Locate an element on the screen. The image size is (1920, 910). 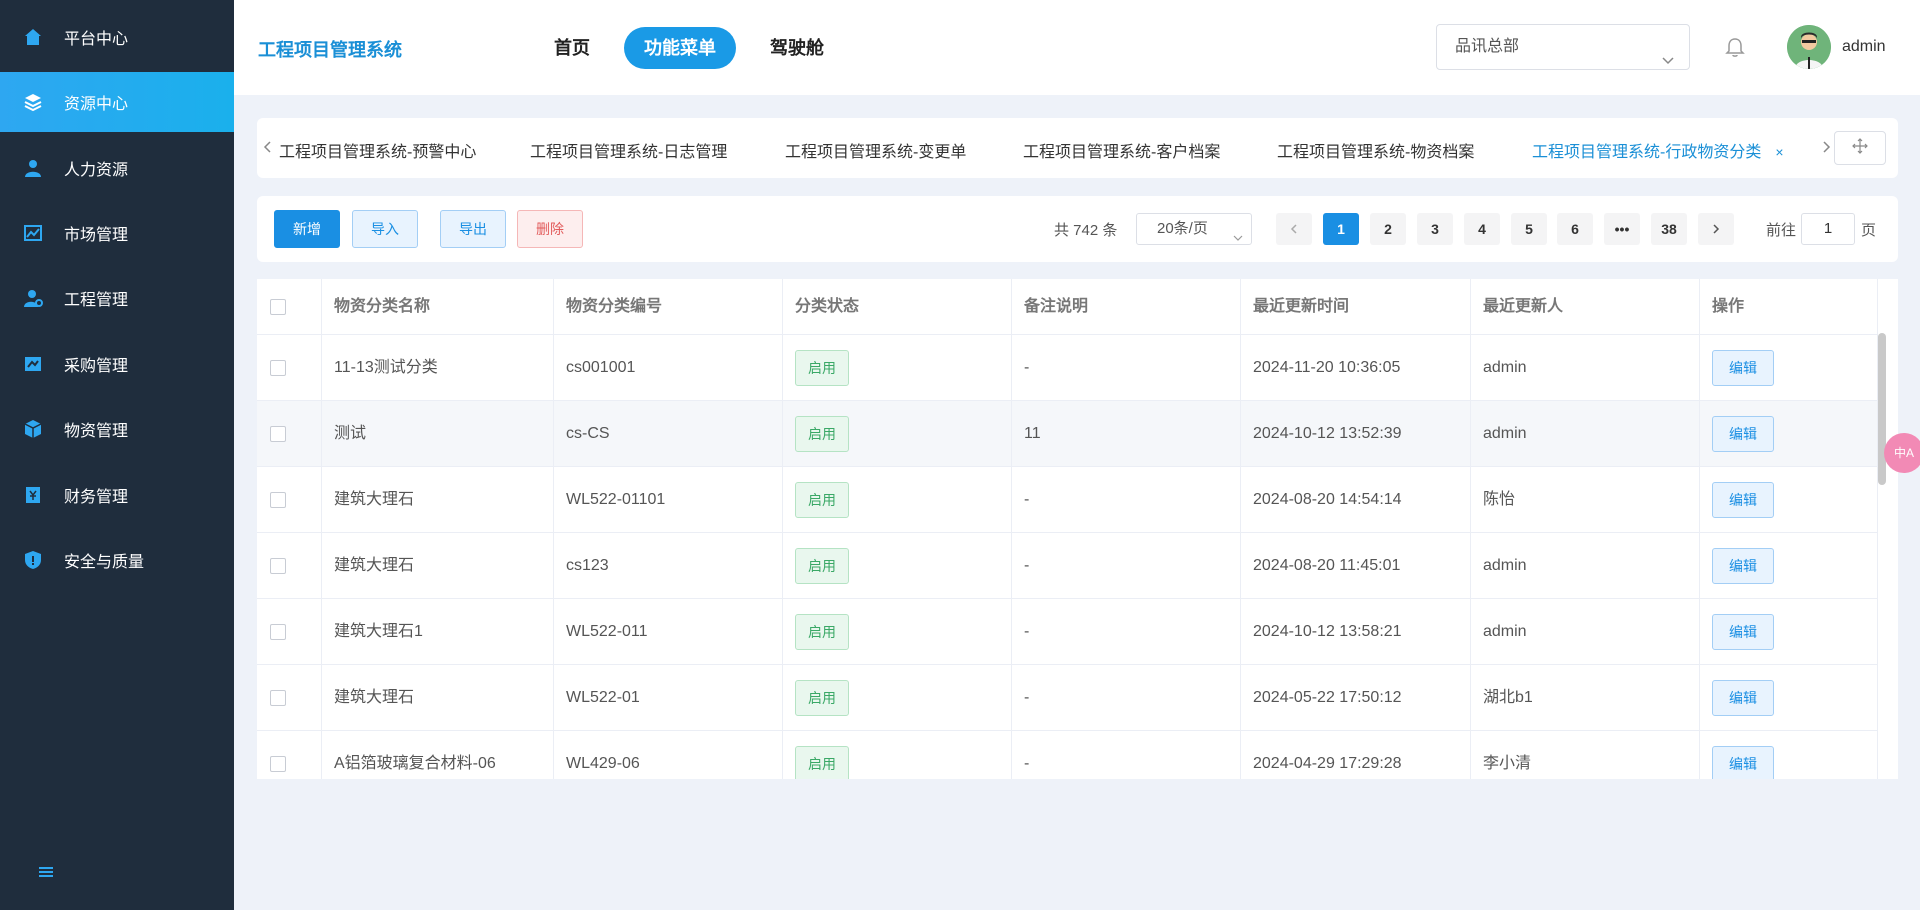
sidebar-item-finance: 财务管理 is located at coordinates (117, 495).